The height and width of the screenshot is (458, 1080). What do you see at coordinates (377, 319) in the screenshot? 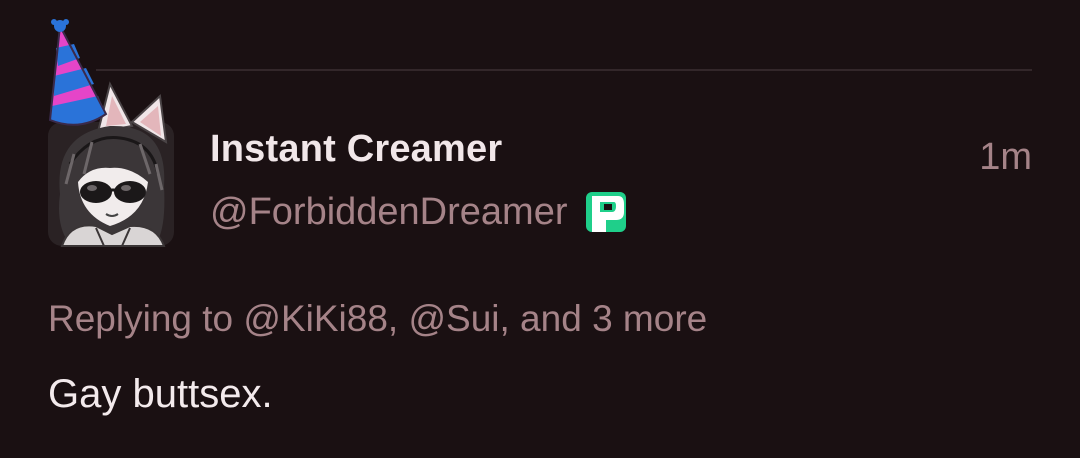
I see `reply-context: Replying to @KiKi88, @Sui, and 3 more` at bounding box center [377, 319].